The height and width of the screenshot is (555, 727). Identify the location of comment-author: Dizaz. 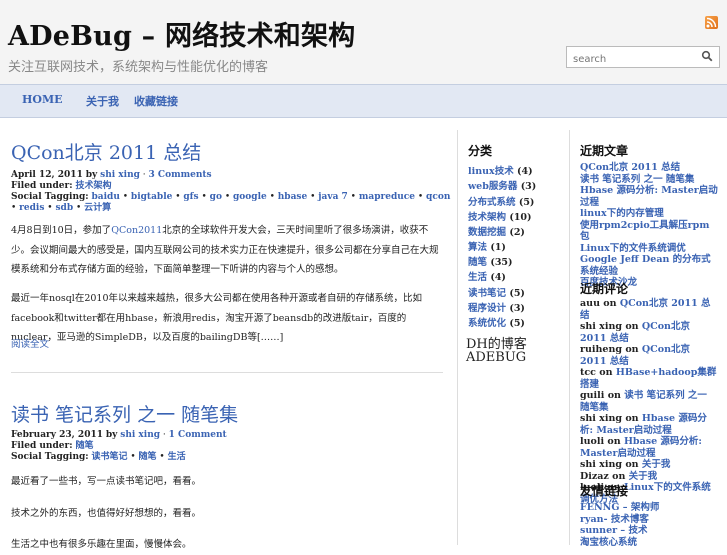
(594, 476).